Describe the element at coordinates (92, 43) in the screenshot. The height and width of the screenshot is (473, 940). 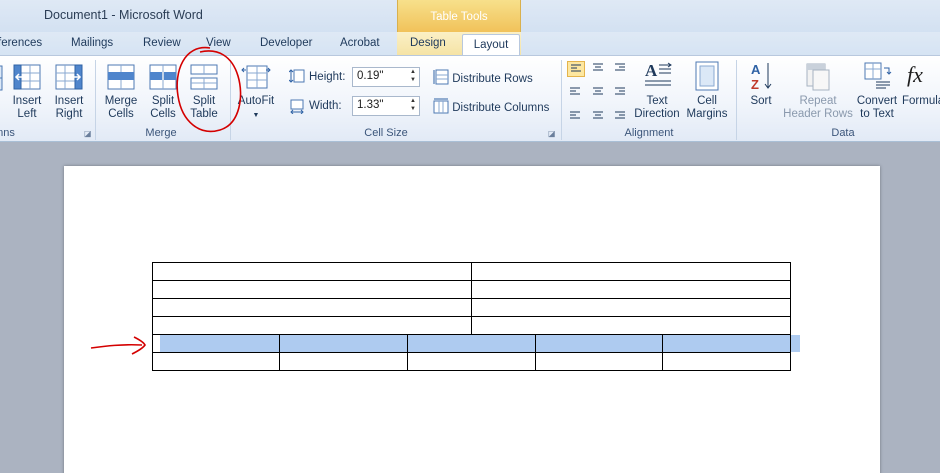
I see `tab-mailings: Mailings` at that location.